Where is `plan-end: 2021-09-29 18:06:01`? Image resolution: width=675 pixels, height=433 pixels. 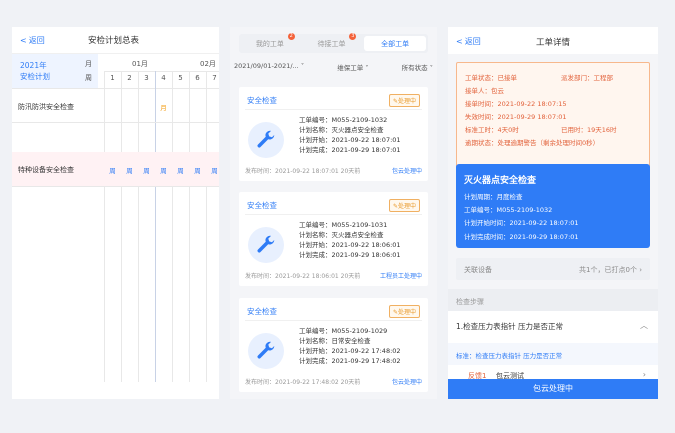 plan-end: 2021-09-29 18:06:01 is located at coordinates (366, 255).